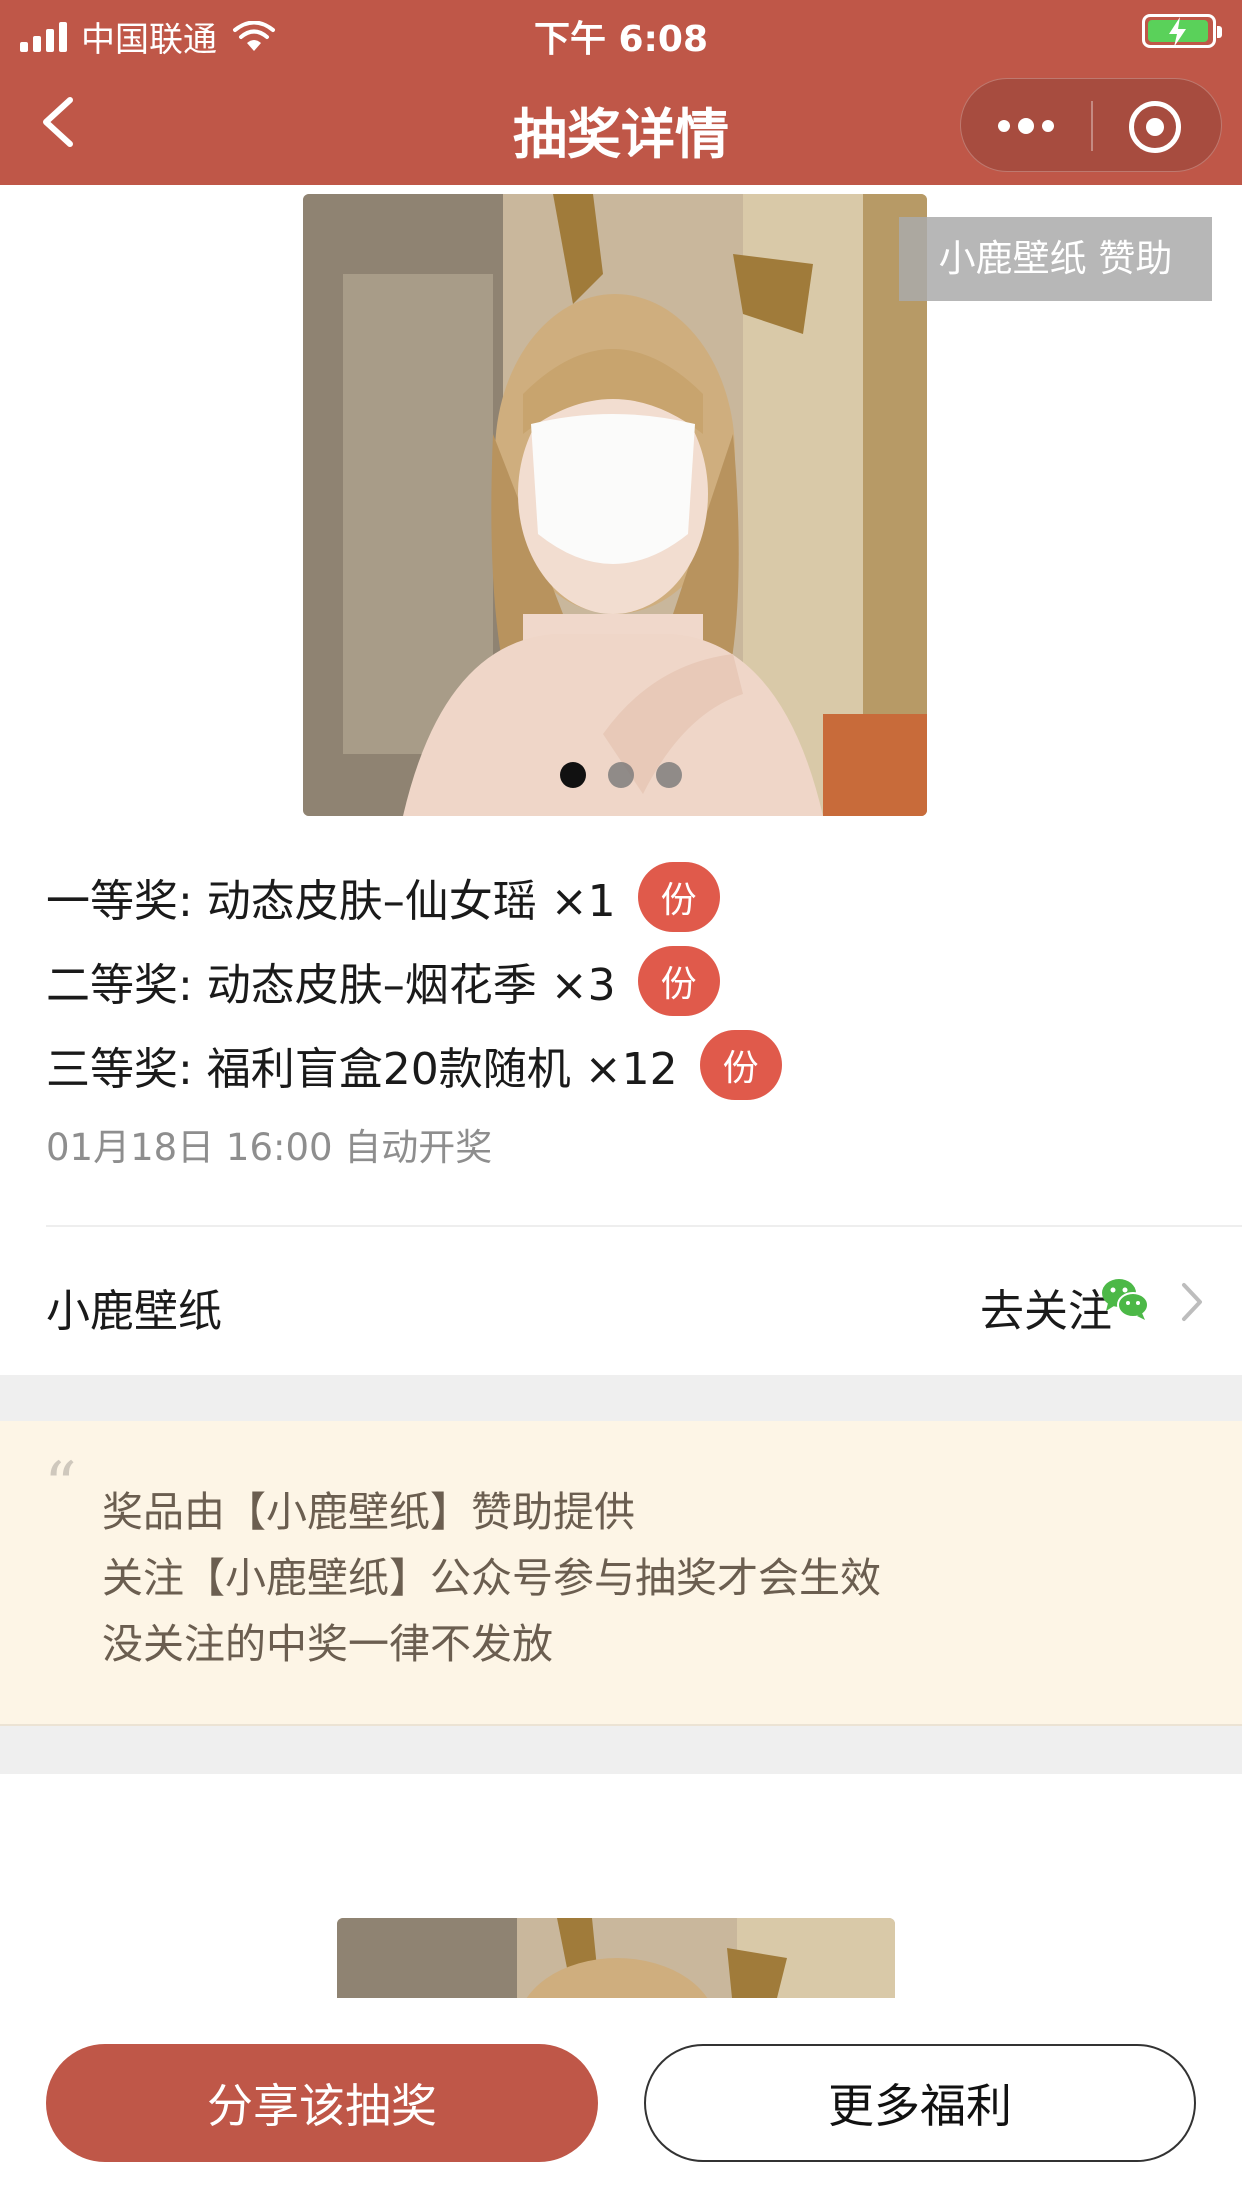 The height and width of the screenshot is (2208, 1242). Describe the element at coordinates (573, 775) in the screenshot. I see `carousel-dot-active` at that location.